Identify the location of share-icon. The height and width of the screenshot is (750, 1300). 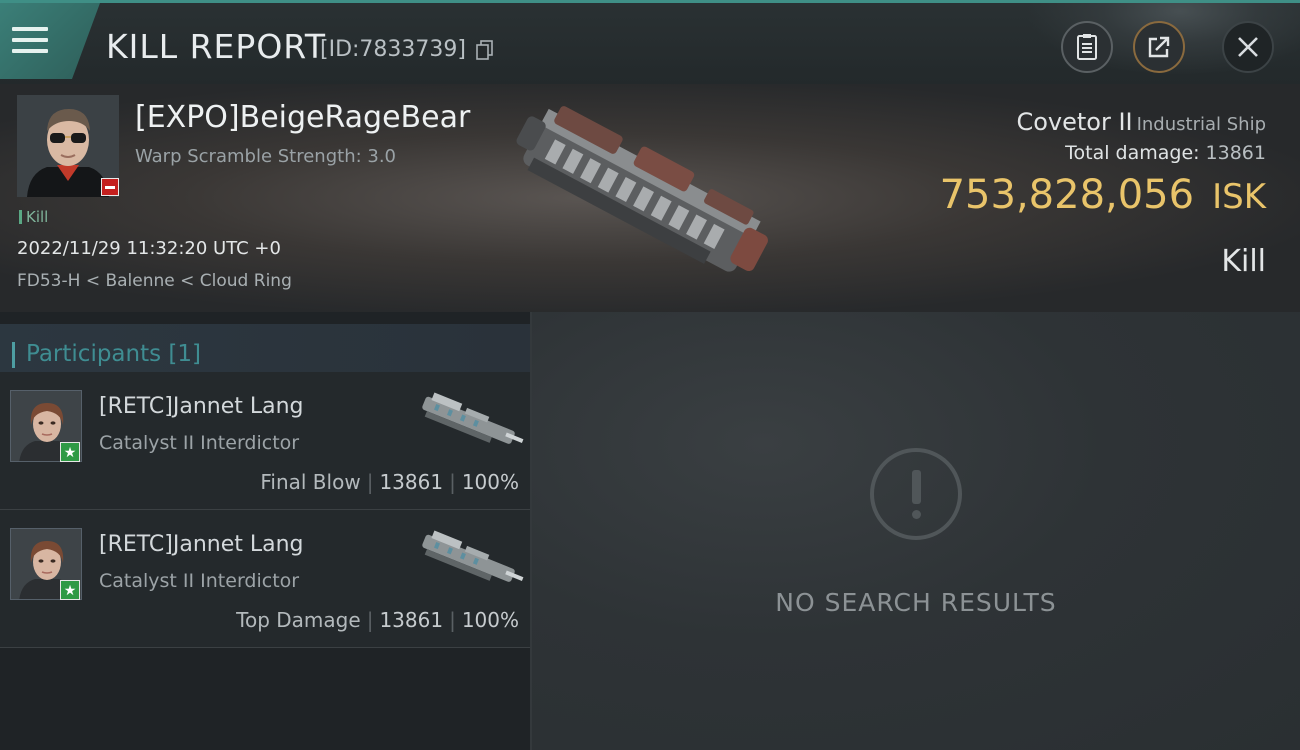
(1159, 47).